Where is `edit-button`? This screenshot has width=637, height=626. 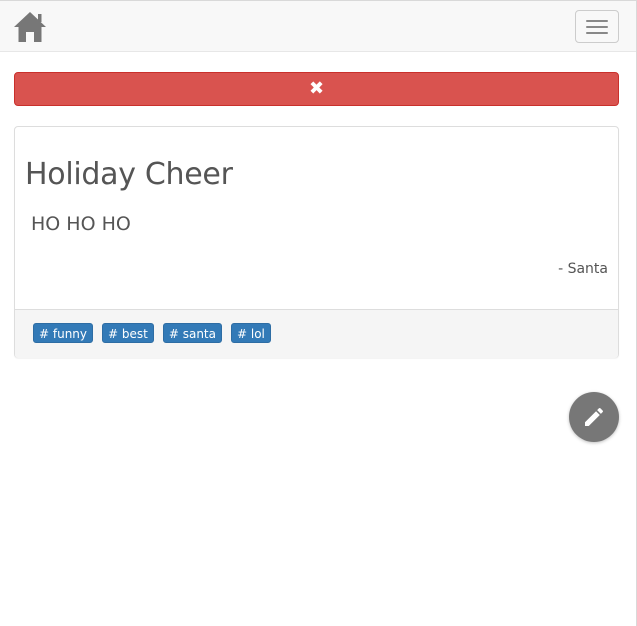
edit-button is located at coordinates (594, 417).